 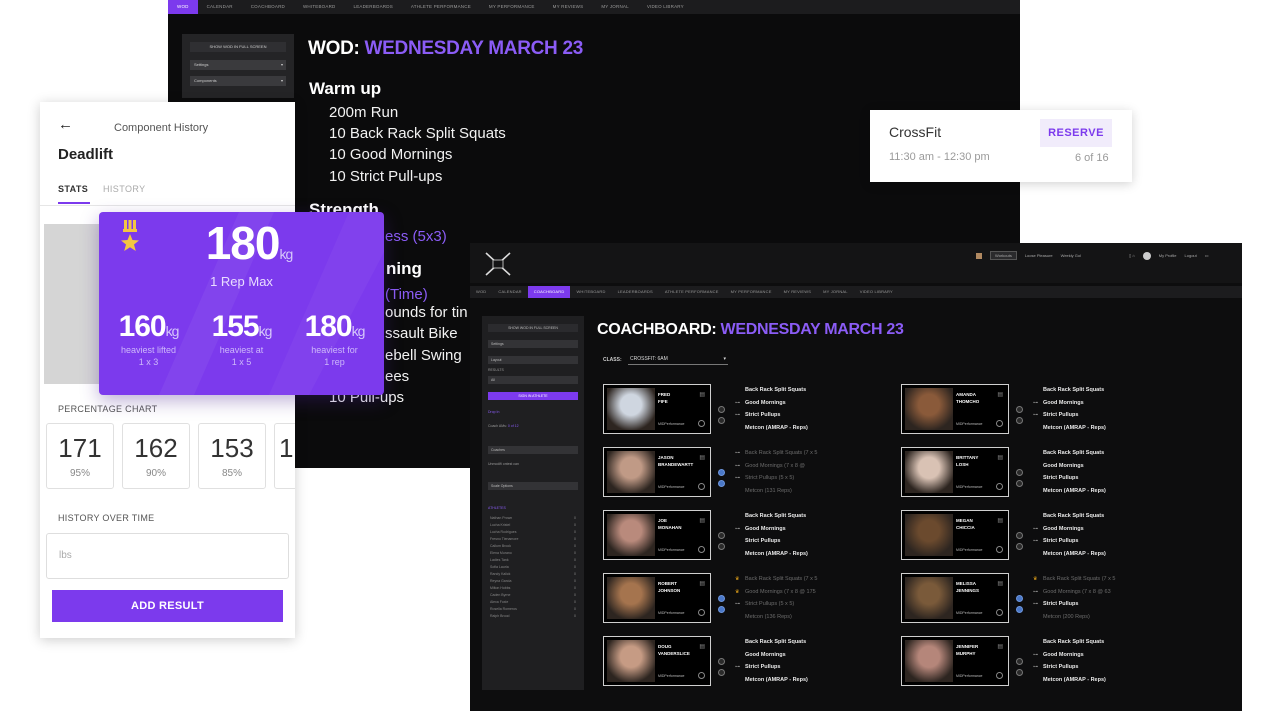 What do you see at coordinates (533, 450) in the screenshot?
I see `coaches-select: Coaches` at bounding box center [533, 450].